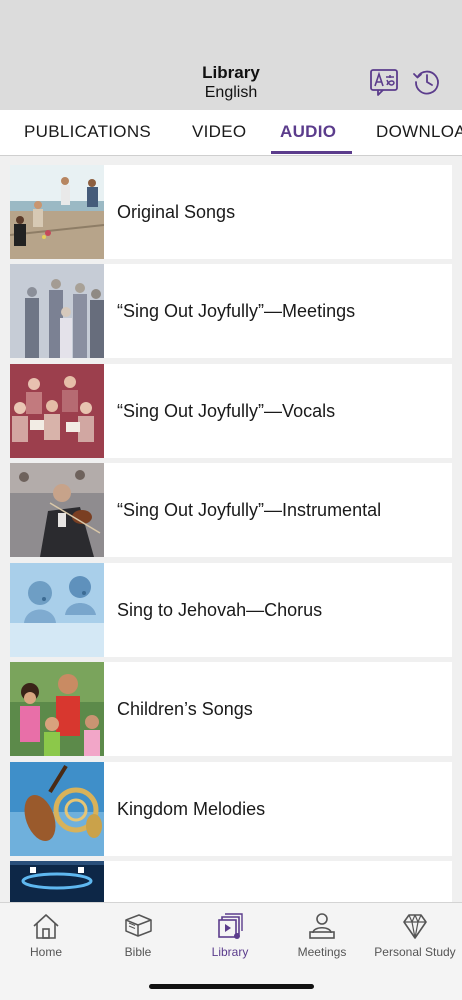 This screenshot has width=462, height=1000. I want to click on language-icon, so click(384, 82).